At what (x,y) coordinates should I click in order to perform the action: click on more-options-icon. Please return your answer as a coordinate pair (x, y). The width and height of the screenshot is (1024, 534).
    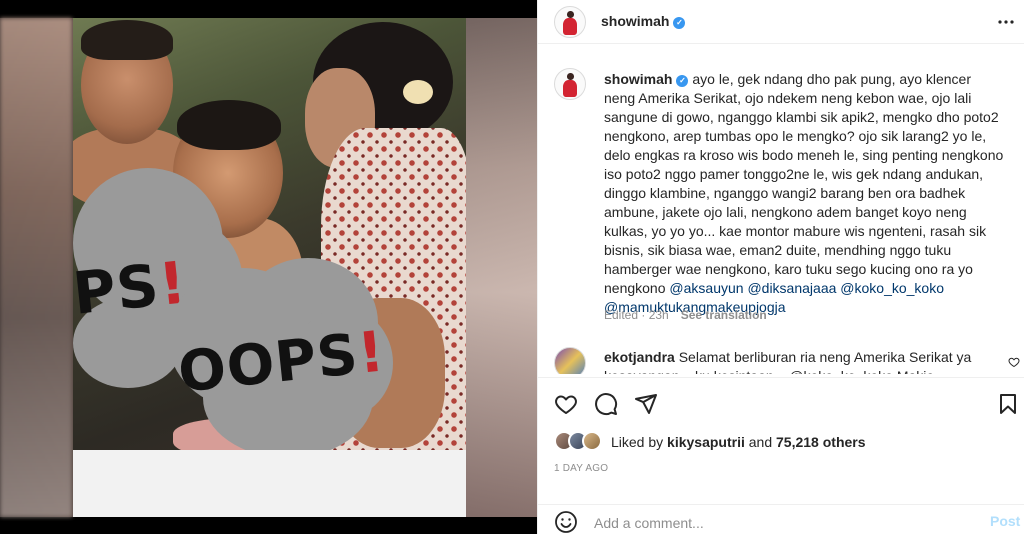
    Looking at the image, I should click on (1006, 22).